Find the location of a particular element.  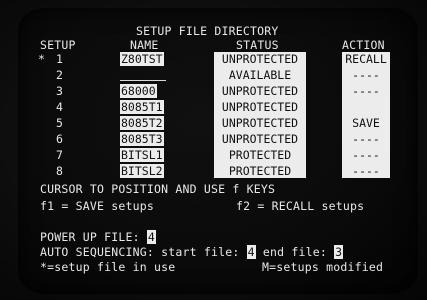

setup-status: AVAILABLE is located at coordinates (260, 75).